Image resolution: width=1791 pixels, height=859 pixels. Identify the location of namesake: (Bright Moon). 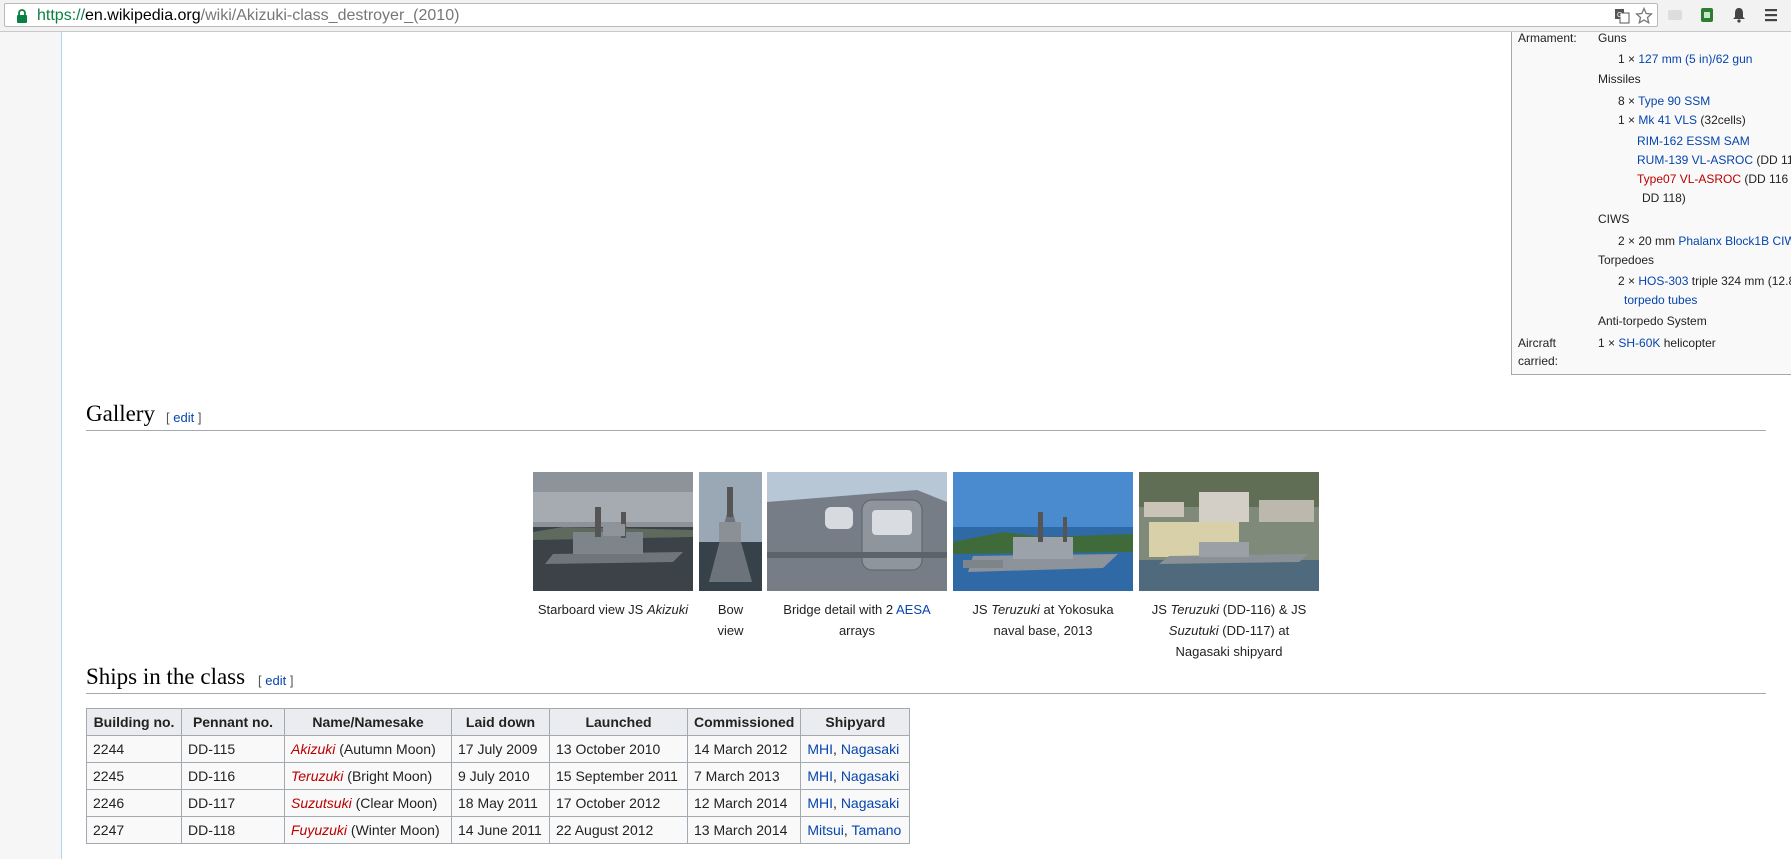
(390, 776).